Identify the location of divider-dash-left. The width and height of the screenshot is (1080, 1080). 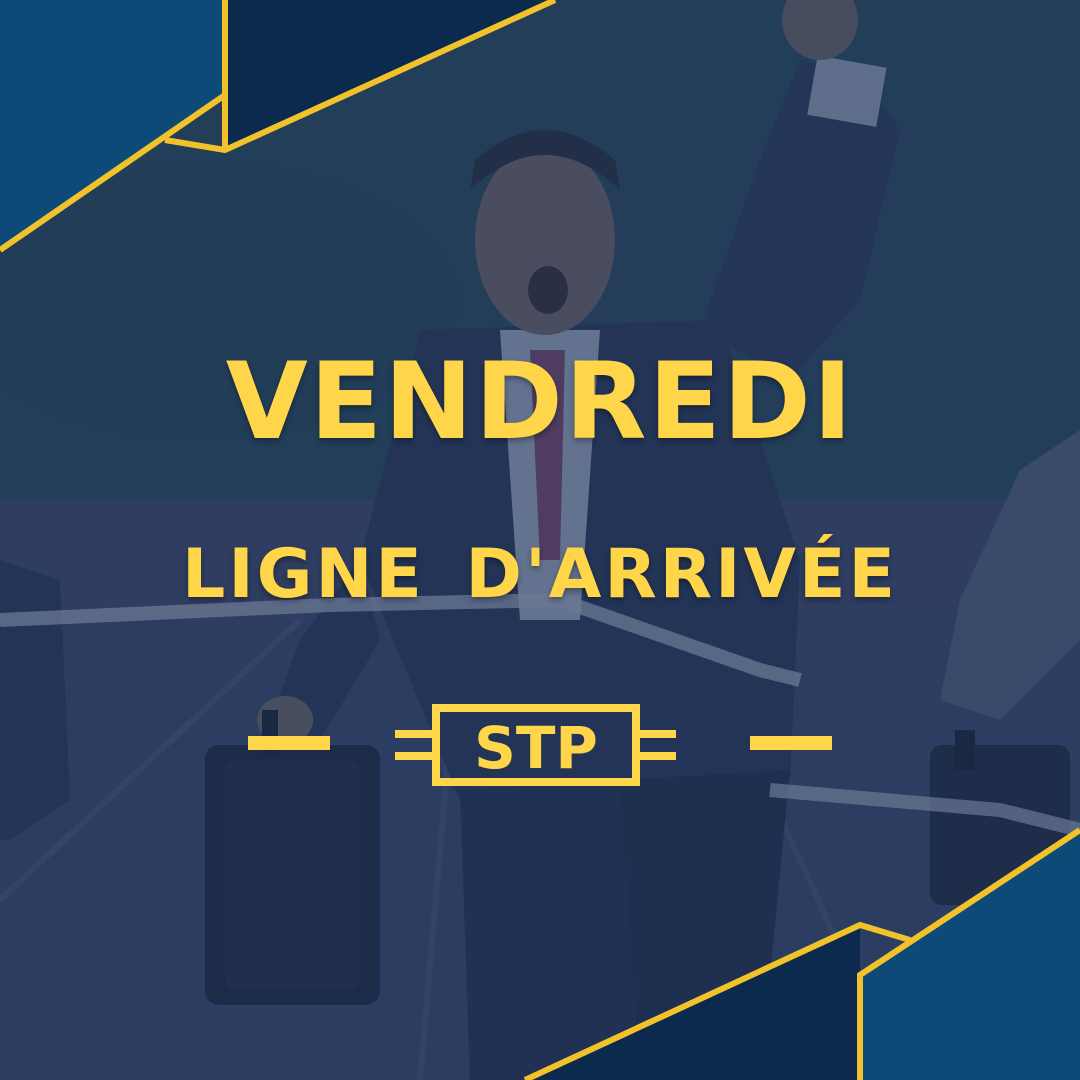
(289, 743).